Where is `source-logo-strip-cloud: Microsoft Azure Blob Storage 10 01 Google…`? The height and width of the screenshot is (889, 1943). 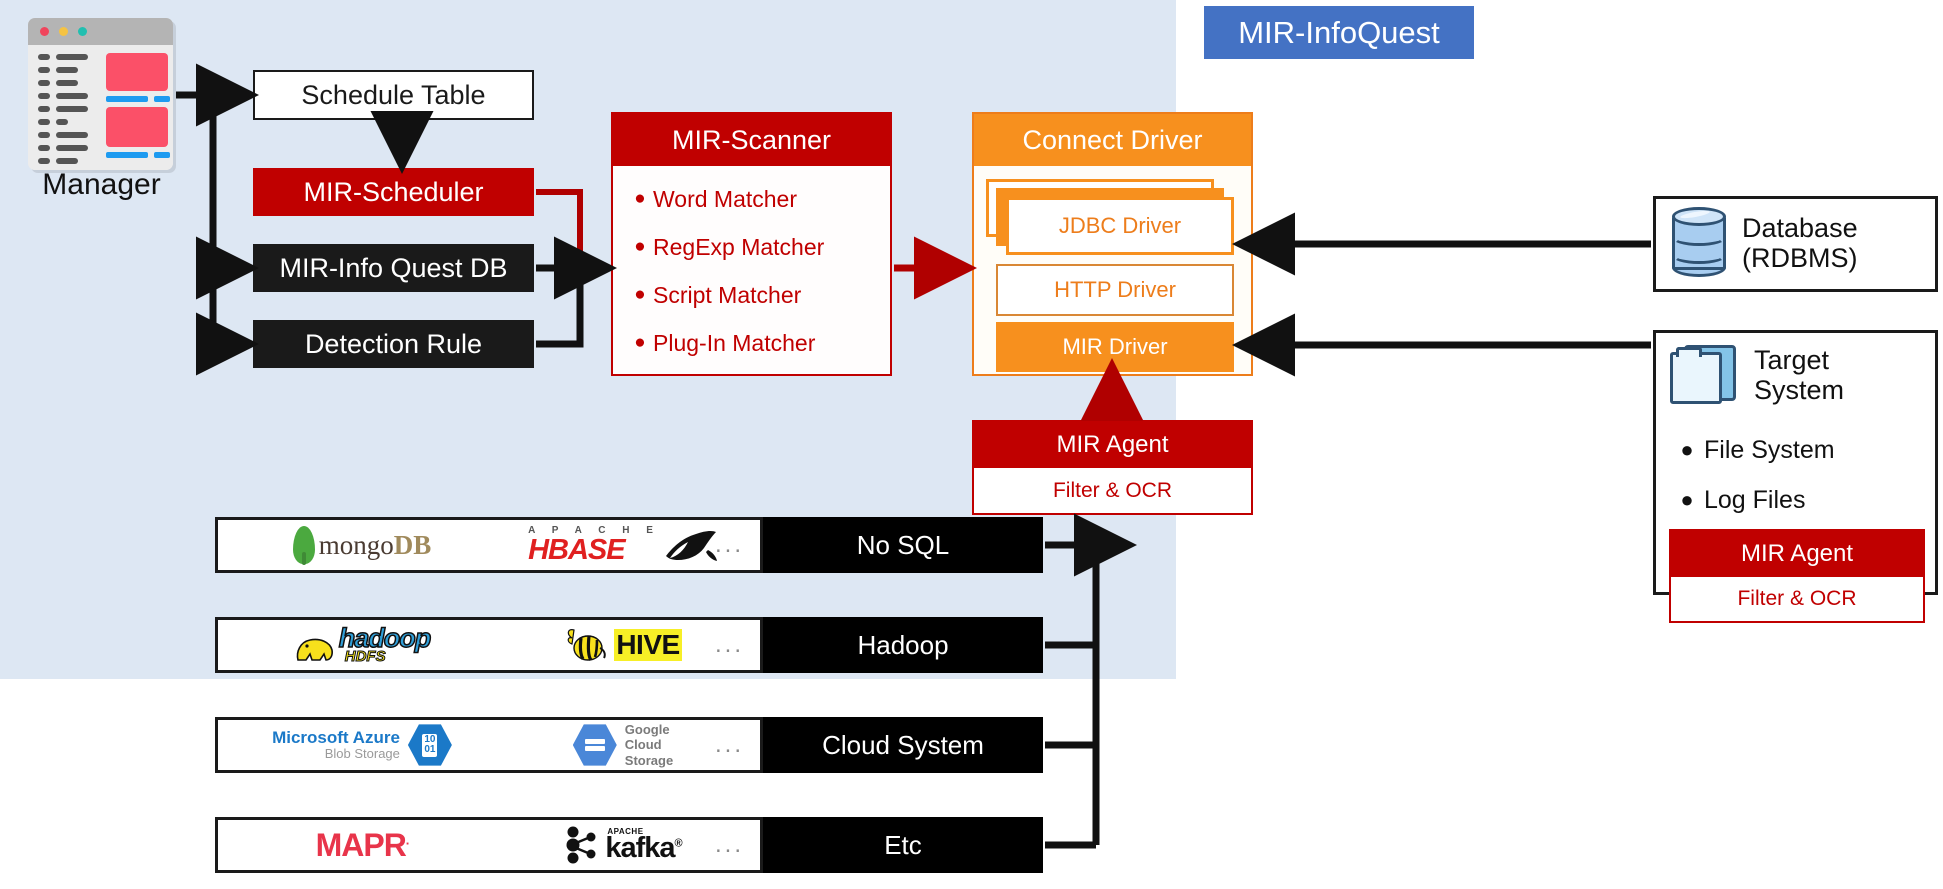 source-logo-strip-cloud: Microsoft Azure Blob Storage 10 01 Google… is located at coordinates (489, 745).